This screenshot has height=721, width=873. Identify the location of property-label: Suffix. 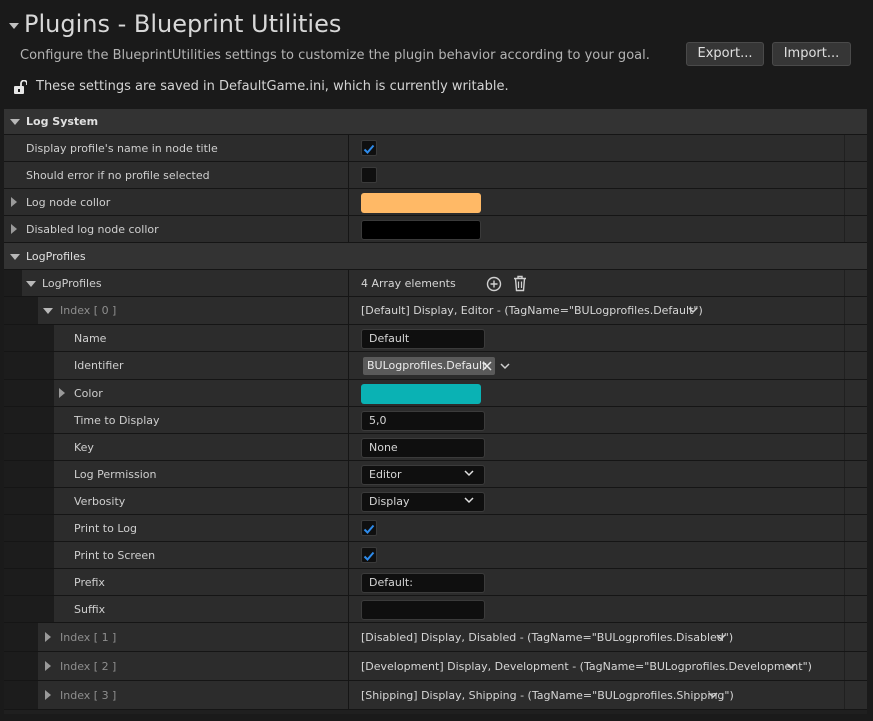
(90, 609).